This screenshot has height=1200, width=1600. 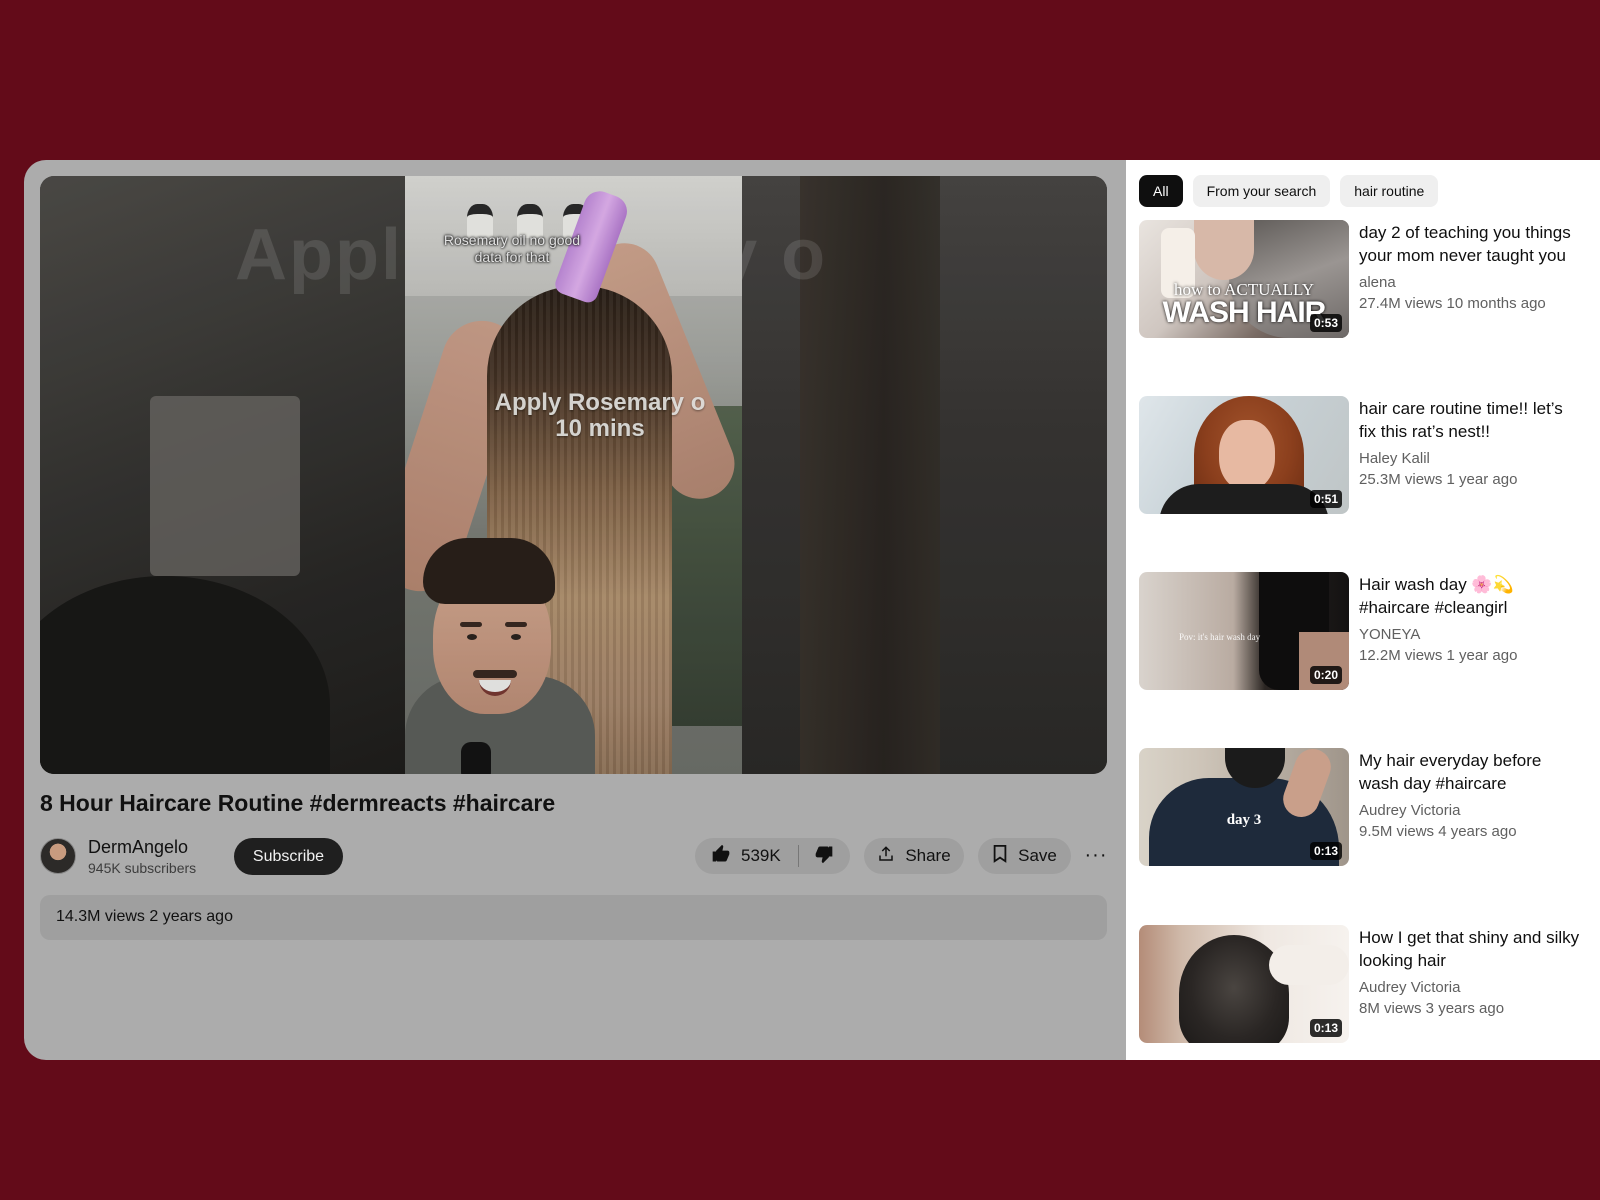 I want to click on channel-avatar, so click(x=58, y=856).